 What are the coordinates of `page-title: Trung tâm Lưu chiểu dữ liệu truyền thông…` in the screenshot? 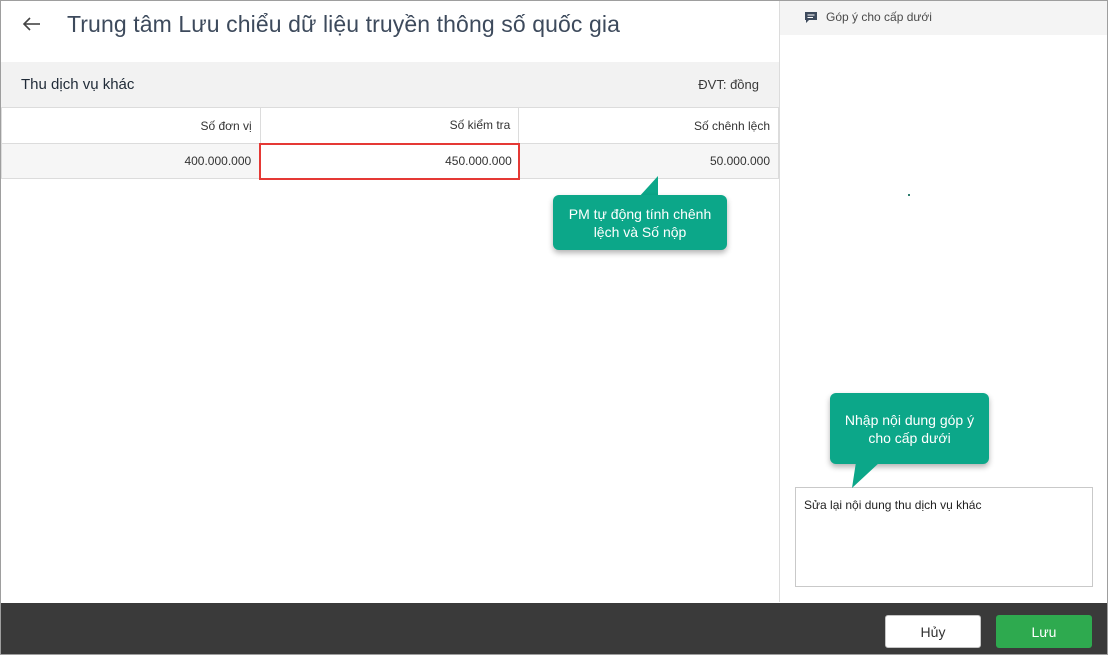 It's located at (343, 24).